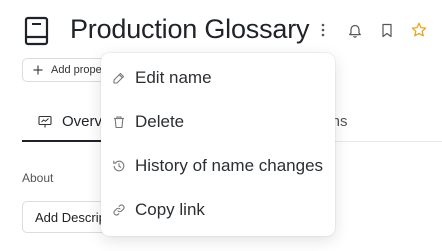  I want to click on active-tab-indicator, so click(67, 141).